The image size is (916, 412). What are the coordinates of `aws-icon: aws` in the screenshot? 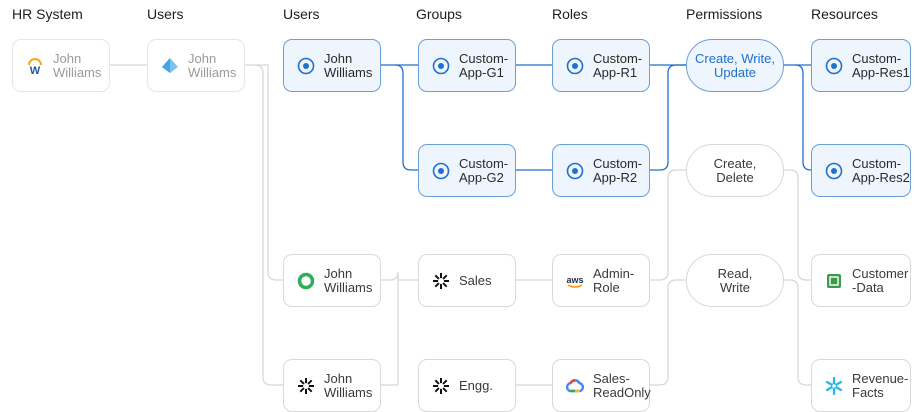 It's located at (575, 281).